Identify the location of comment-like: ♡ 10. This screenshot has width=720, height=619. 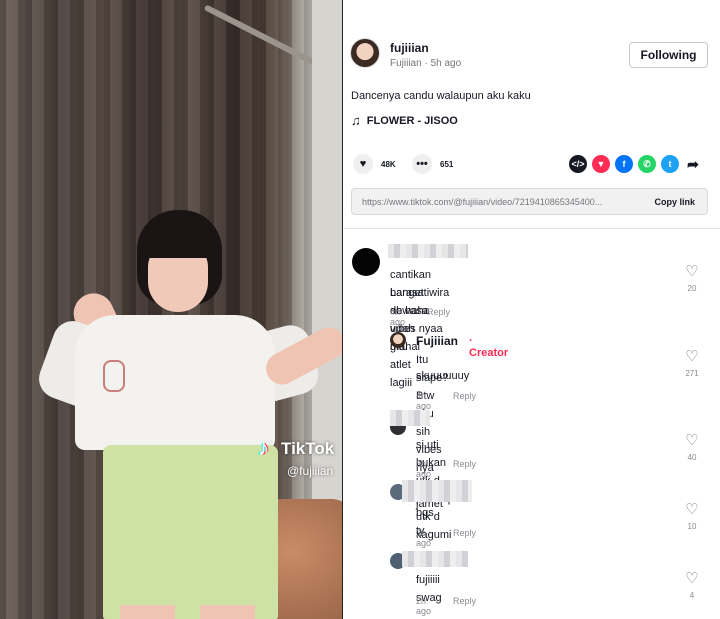
(692, 517).